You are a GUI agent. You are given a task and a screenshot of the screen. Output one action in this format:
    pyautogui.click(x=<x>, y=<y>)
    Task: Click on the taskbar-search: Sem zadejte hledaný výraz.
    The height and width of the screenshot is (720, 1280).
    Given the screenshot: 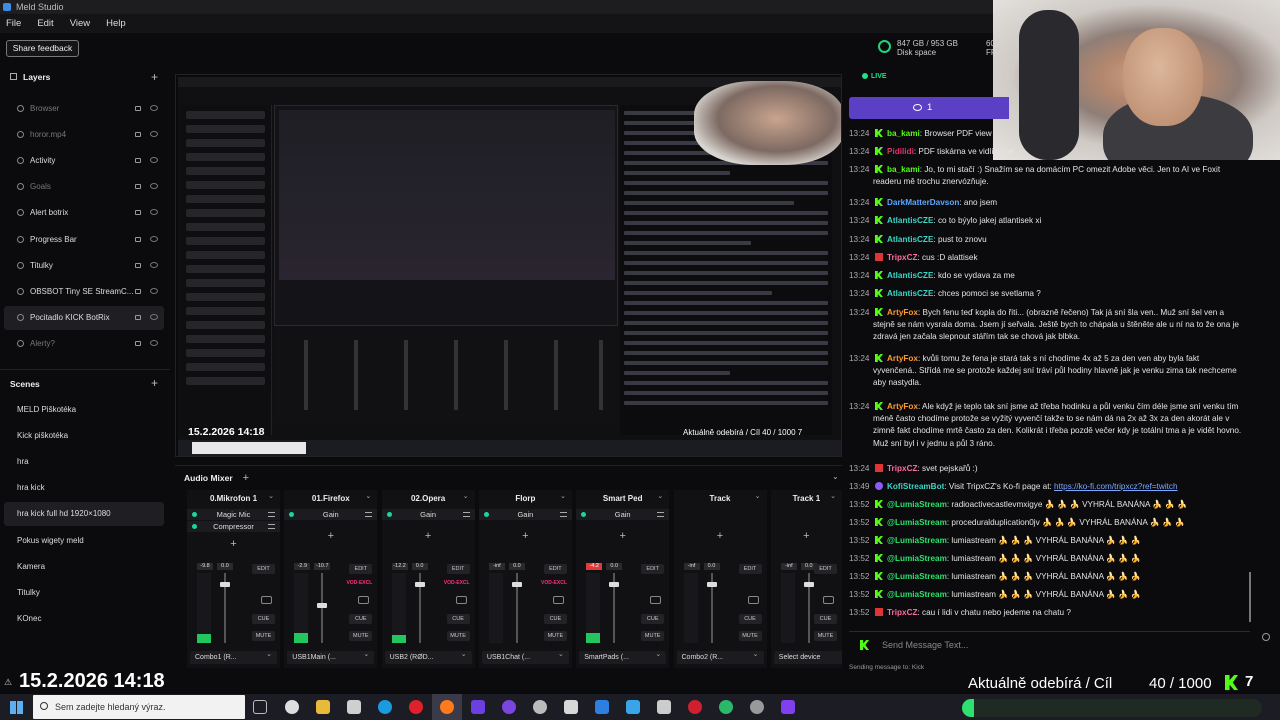 What is the action you would take?
    pyautogui.click(x=139, y=707)
    